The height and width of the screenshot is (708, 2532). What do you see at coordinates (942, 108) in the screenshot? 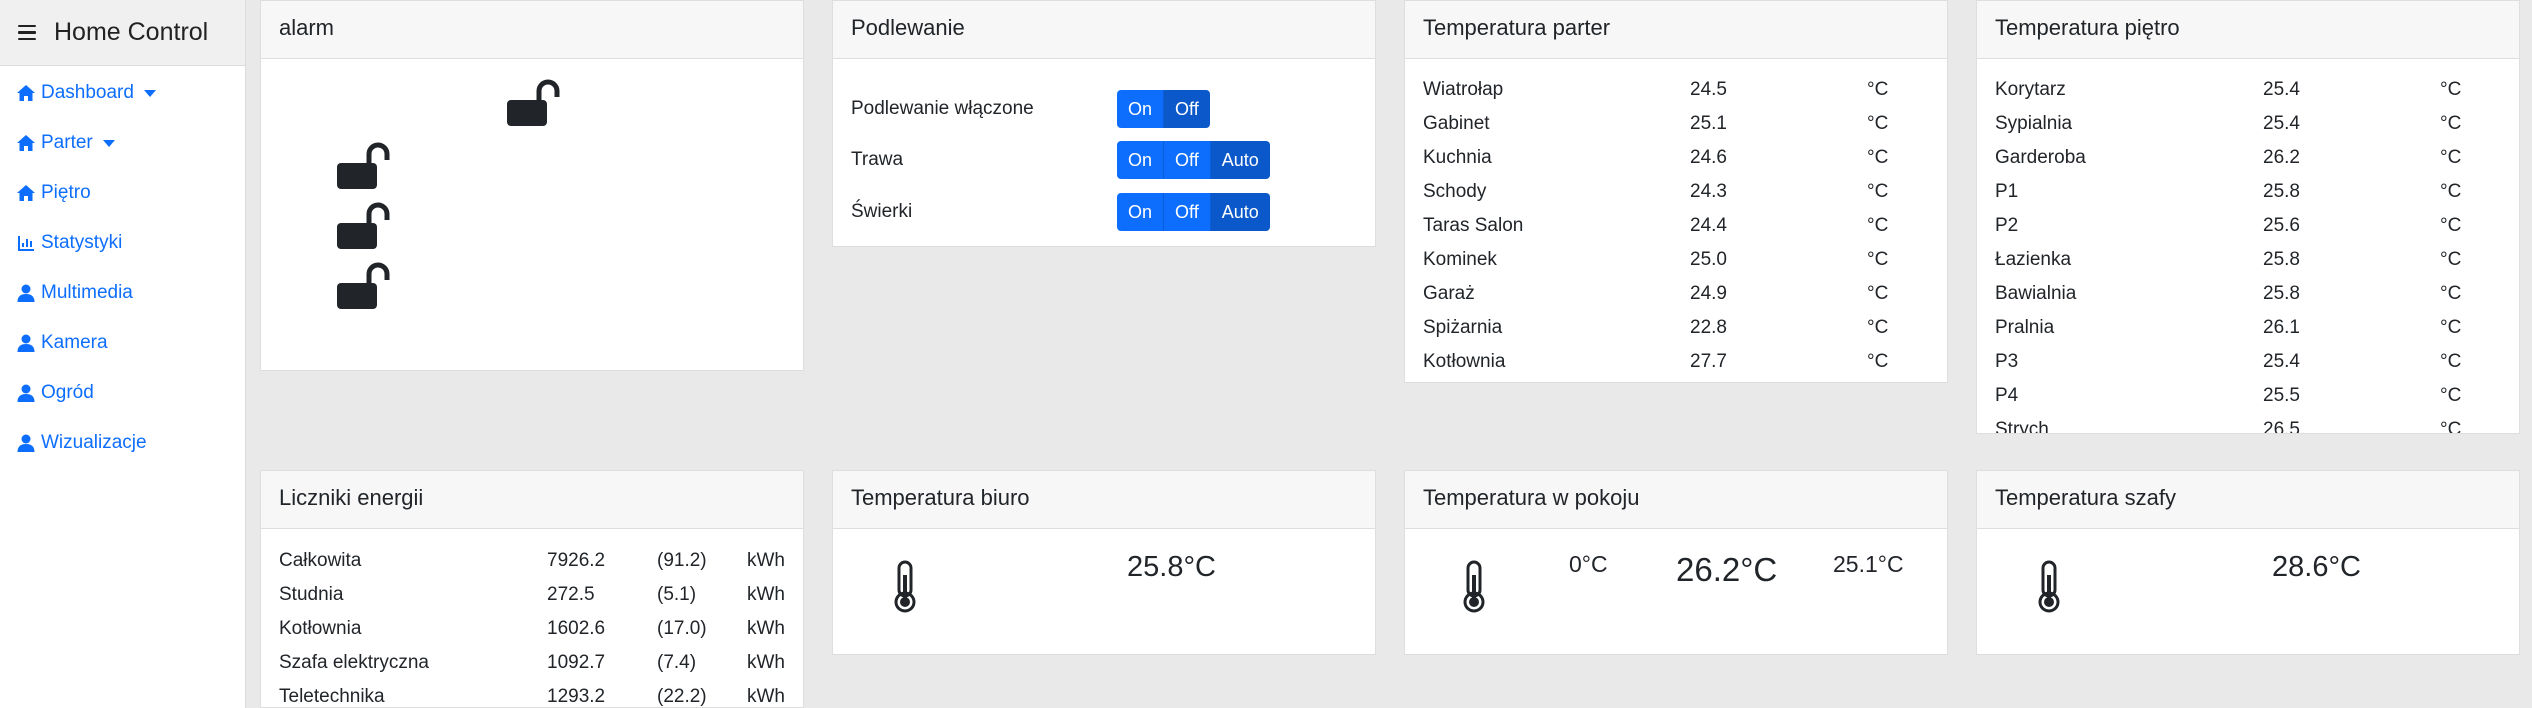
I see `watering-label: Podlewanie włączone` at bounding box center [942, 108].